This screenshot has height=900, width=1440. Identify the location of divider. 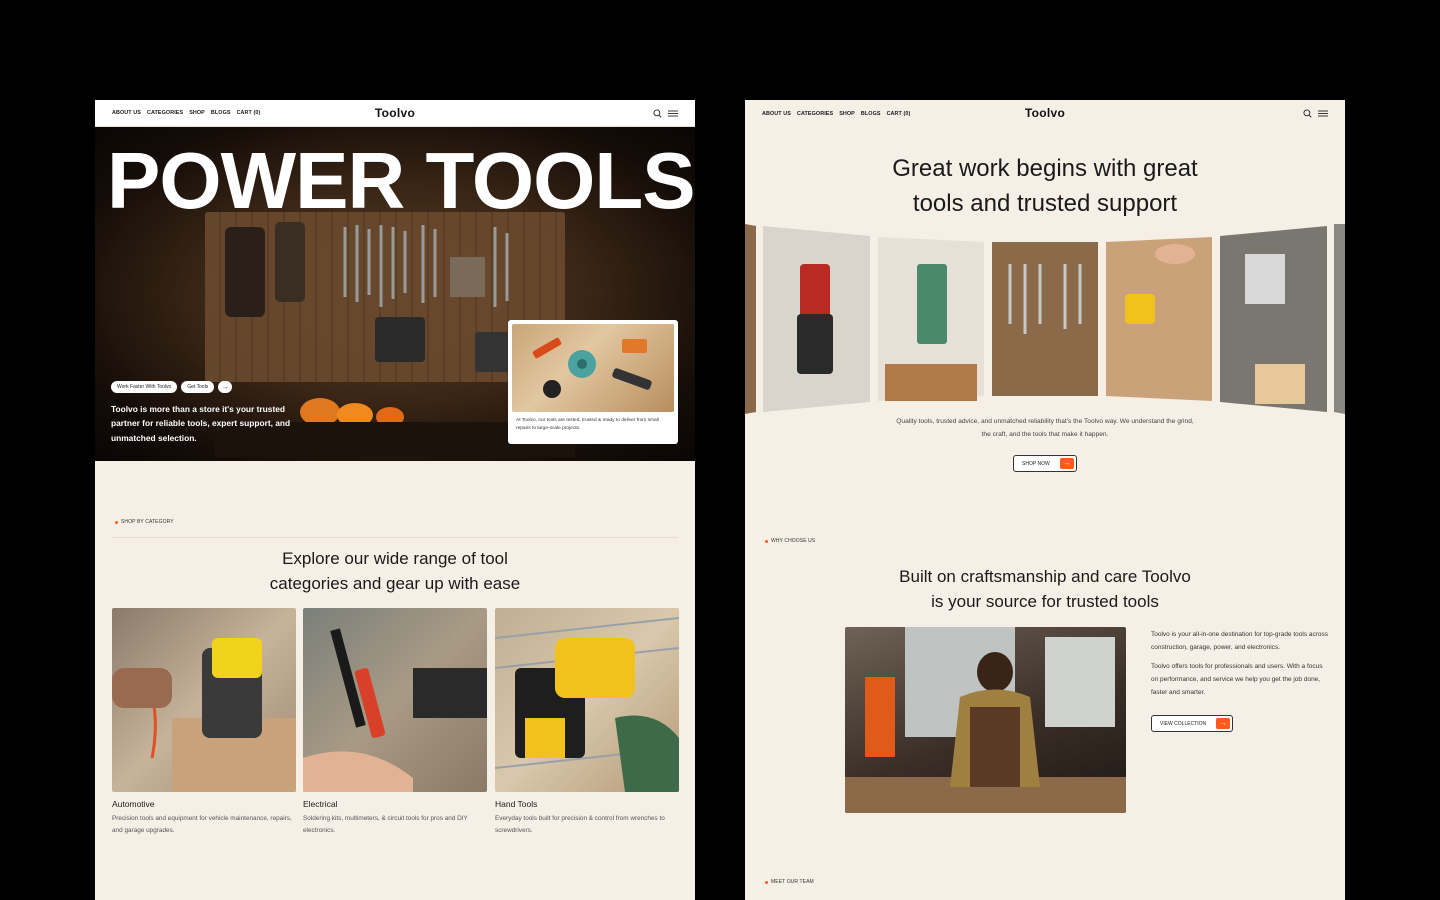
(395, 537).